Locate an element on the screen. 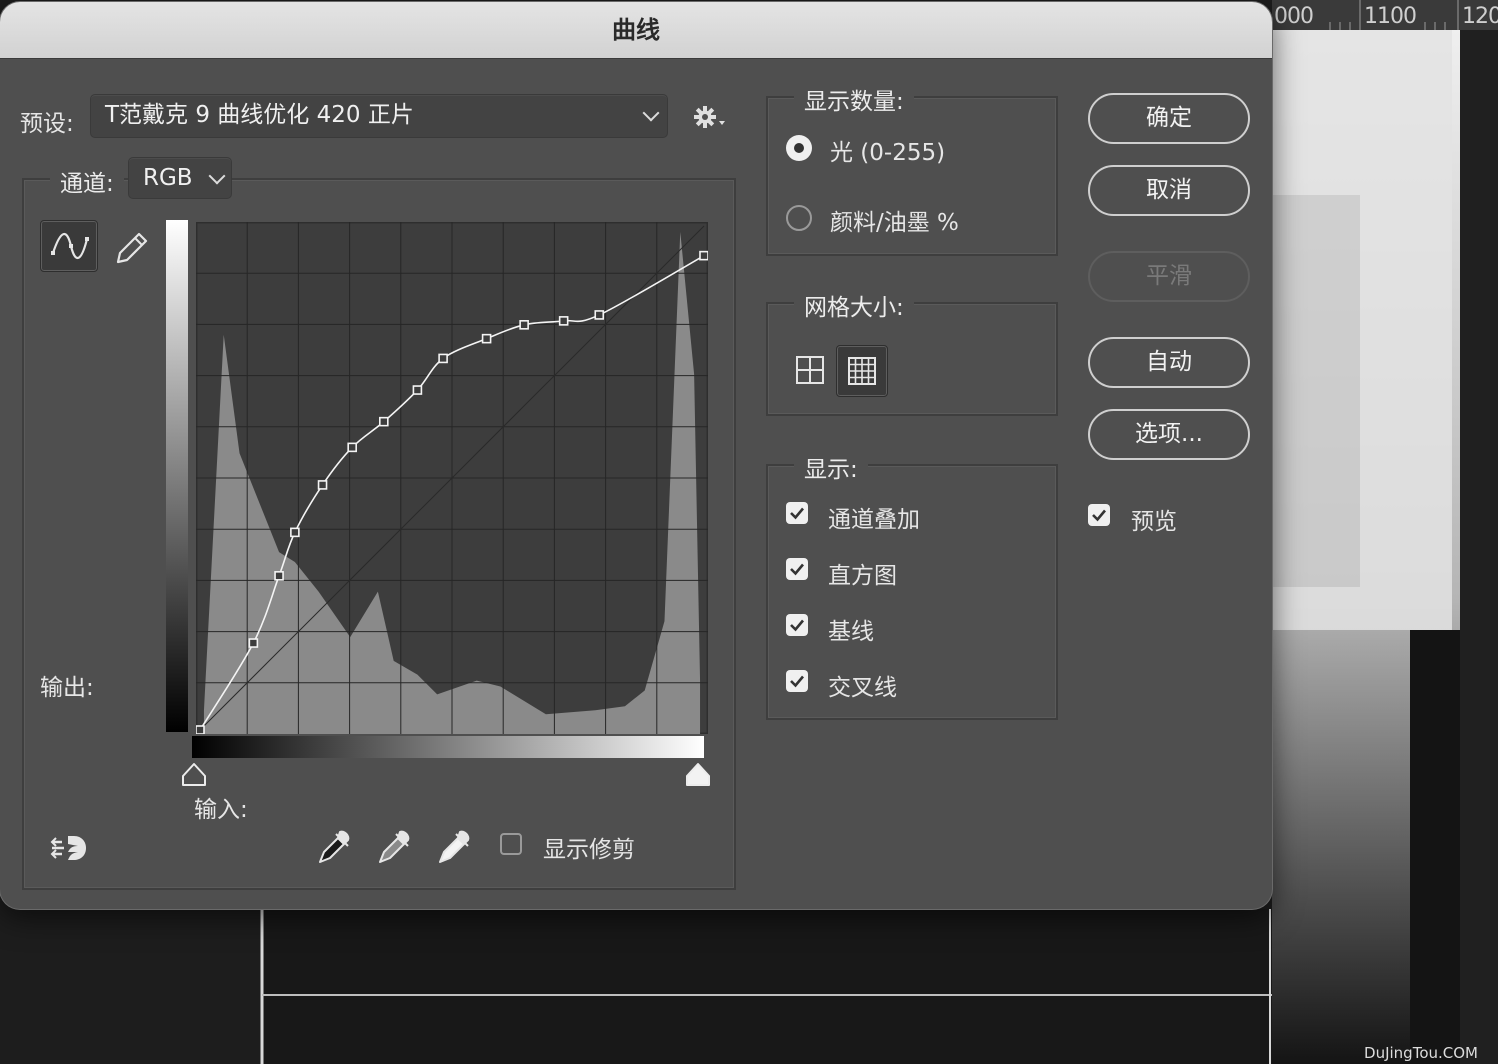 The height and width of the screenshot is (1064, 1498). show-clipping-checkbox is located at coordinates (511, 844).